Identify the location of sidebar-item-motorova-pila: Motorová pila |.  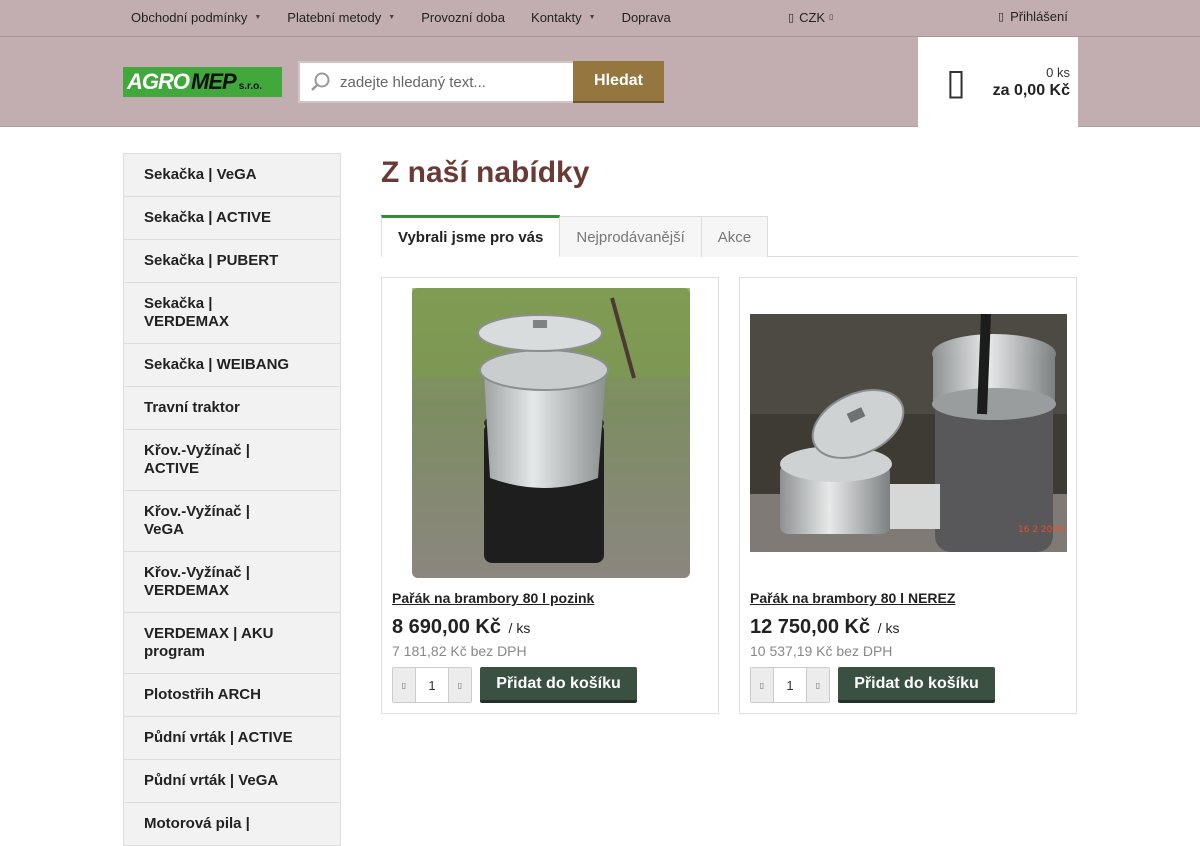
(232, 824).